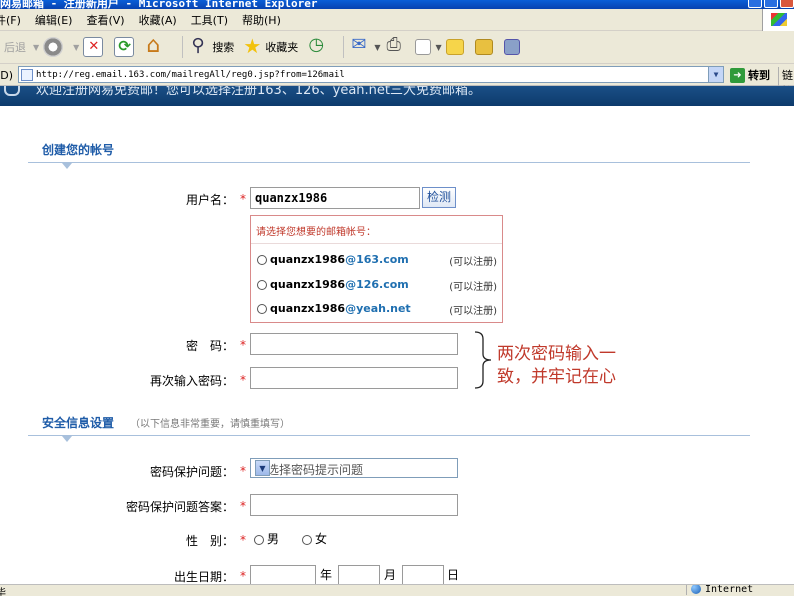  Describe the element at coordinates (377, 262) in the screenshot. I see `suggestion-option: quanzx1986@163.com (可以注册)` at that location.